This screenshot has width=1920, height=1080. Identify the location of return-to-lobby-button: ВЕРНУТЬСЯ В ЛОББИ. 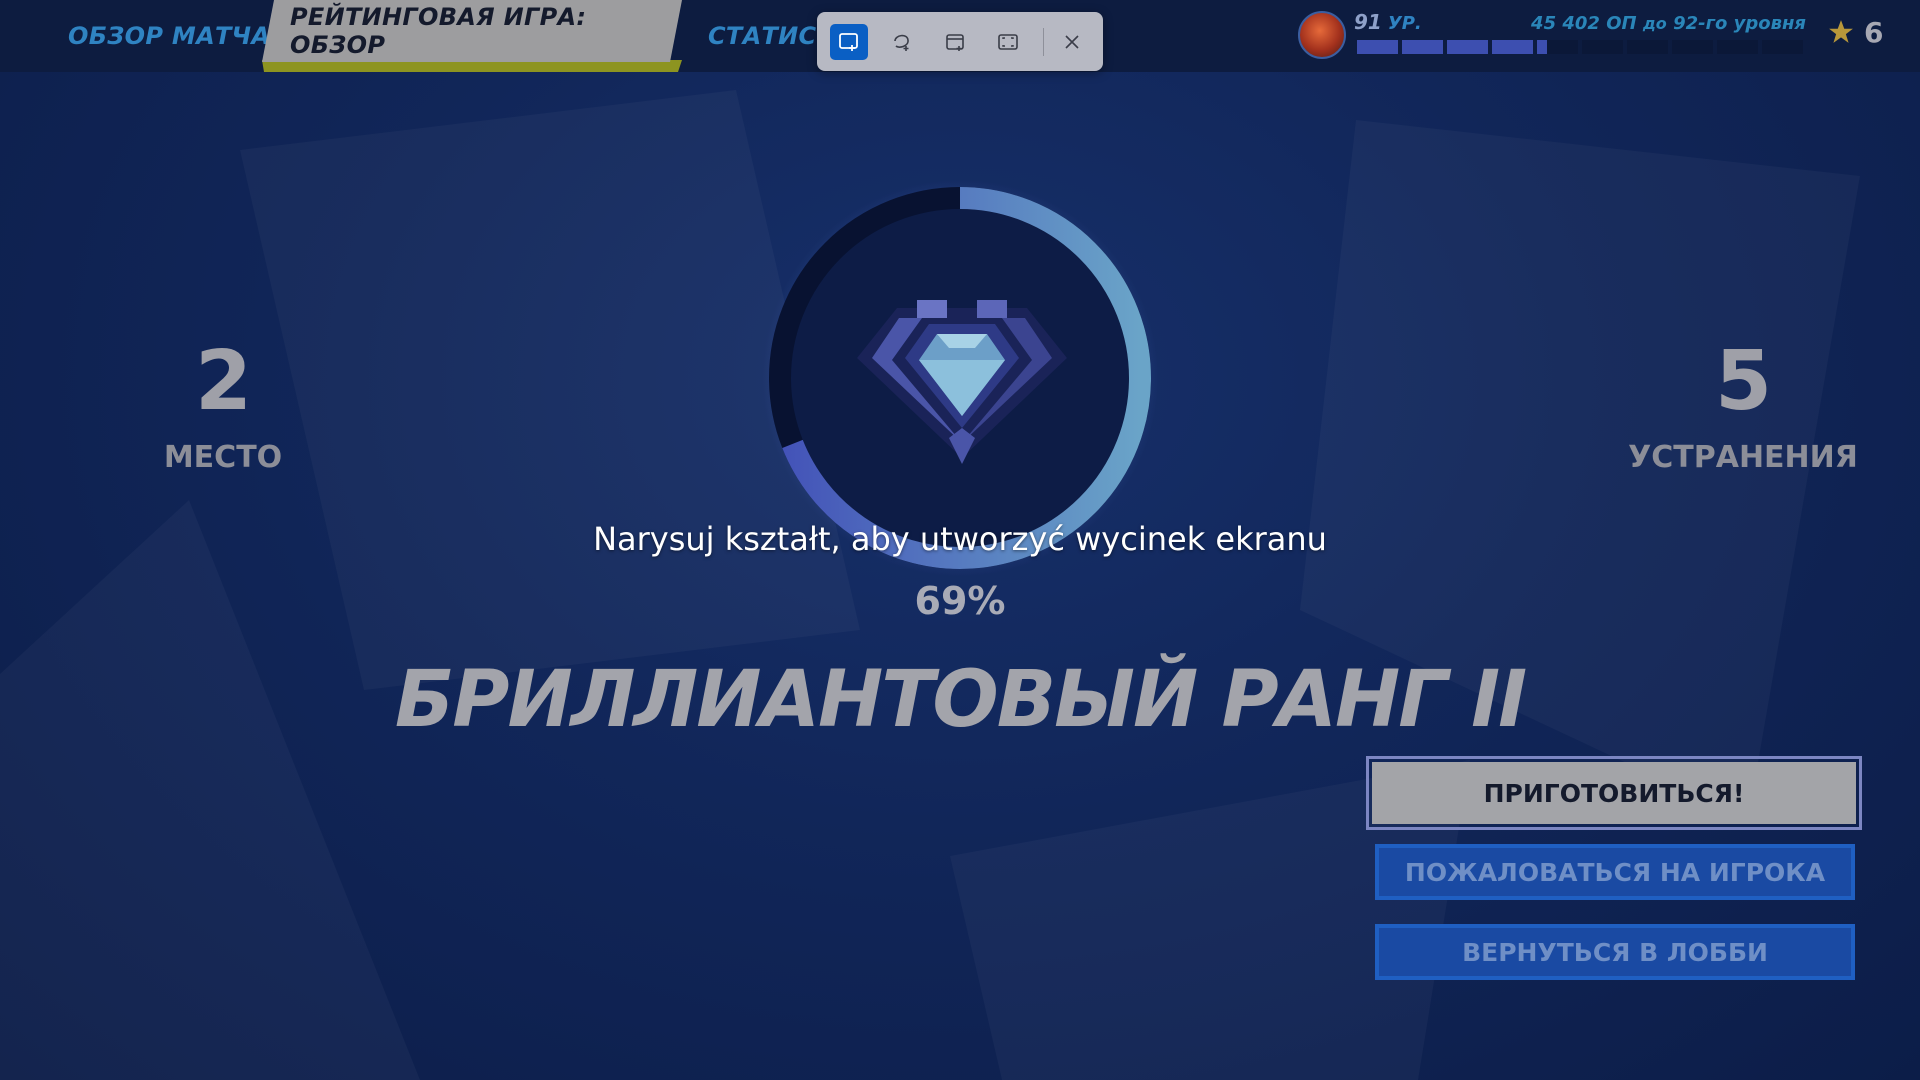
(1615, 952).